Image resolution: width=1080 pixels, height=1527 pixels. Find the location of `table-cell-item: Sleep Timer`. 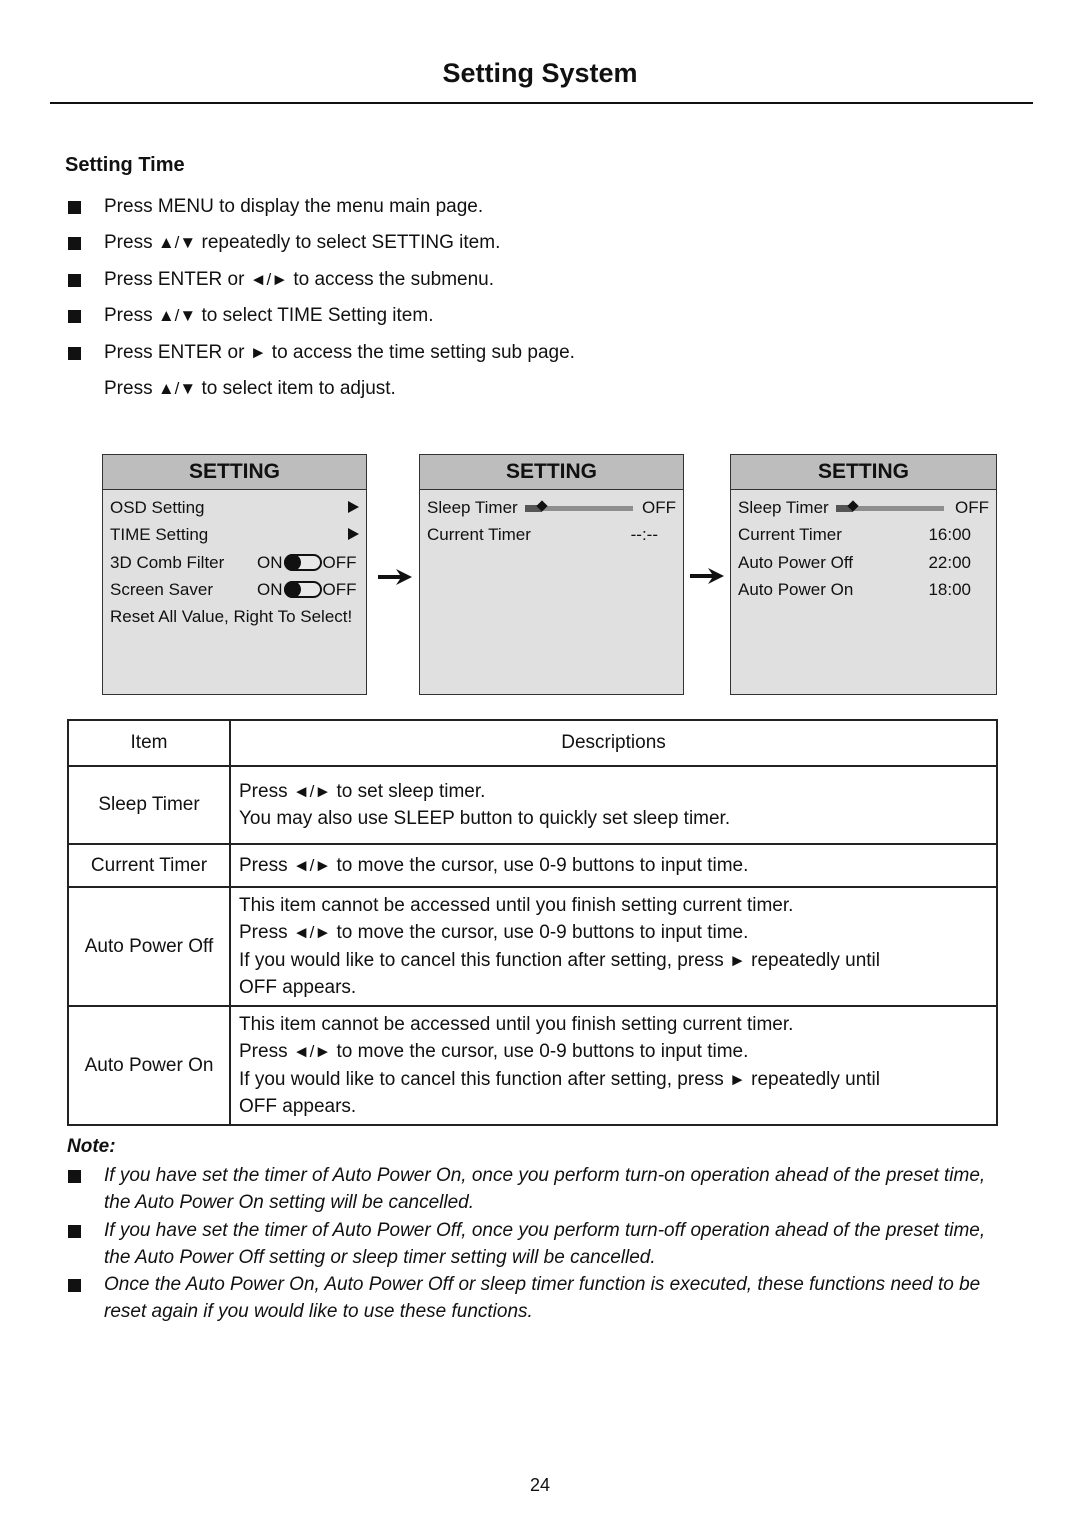

table-cell-item: Sleep Timer is located at coordinates (149, 805).